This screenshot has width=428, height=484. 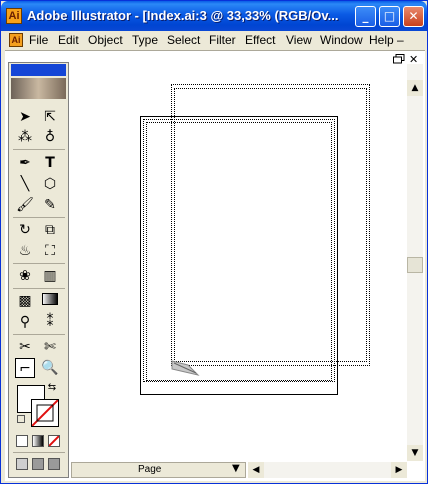 What do you see at coordinates (413, 16) in the screenshot?
I see `close-button: ✕` at bounding box center [413, 16].